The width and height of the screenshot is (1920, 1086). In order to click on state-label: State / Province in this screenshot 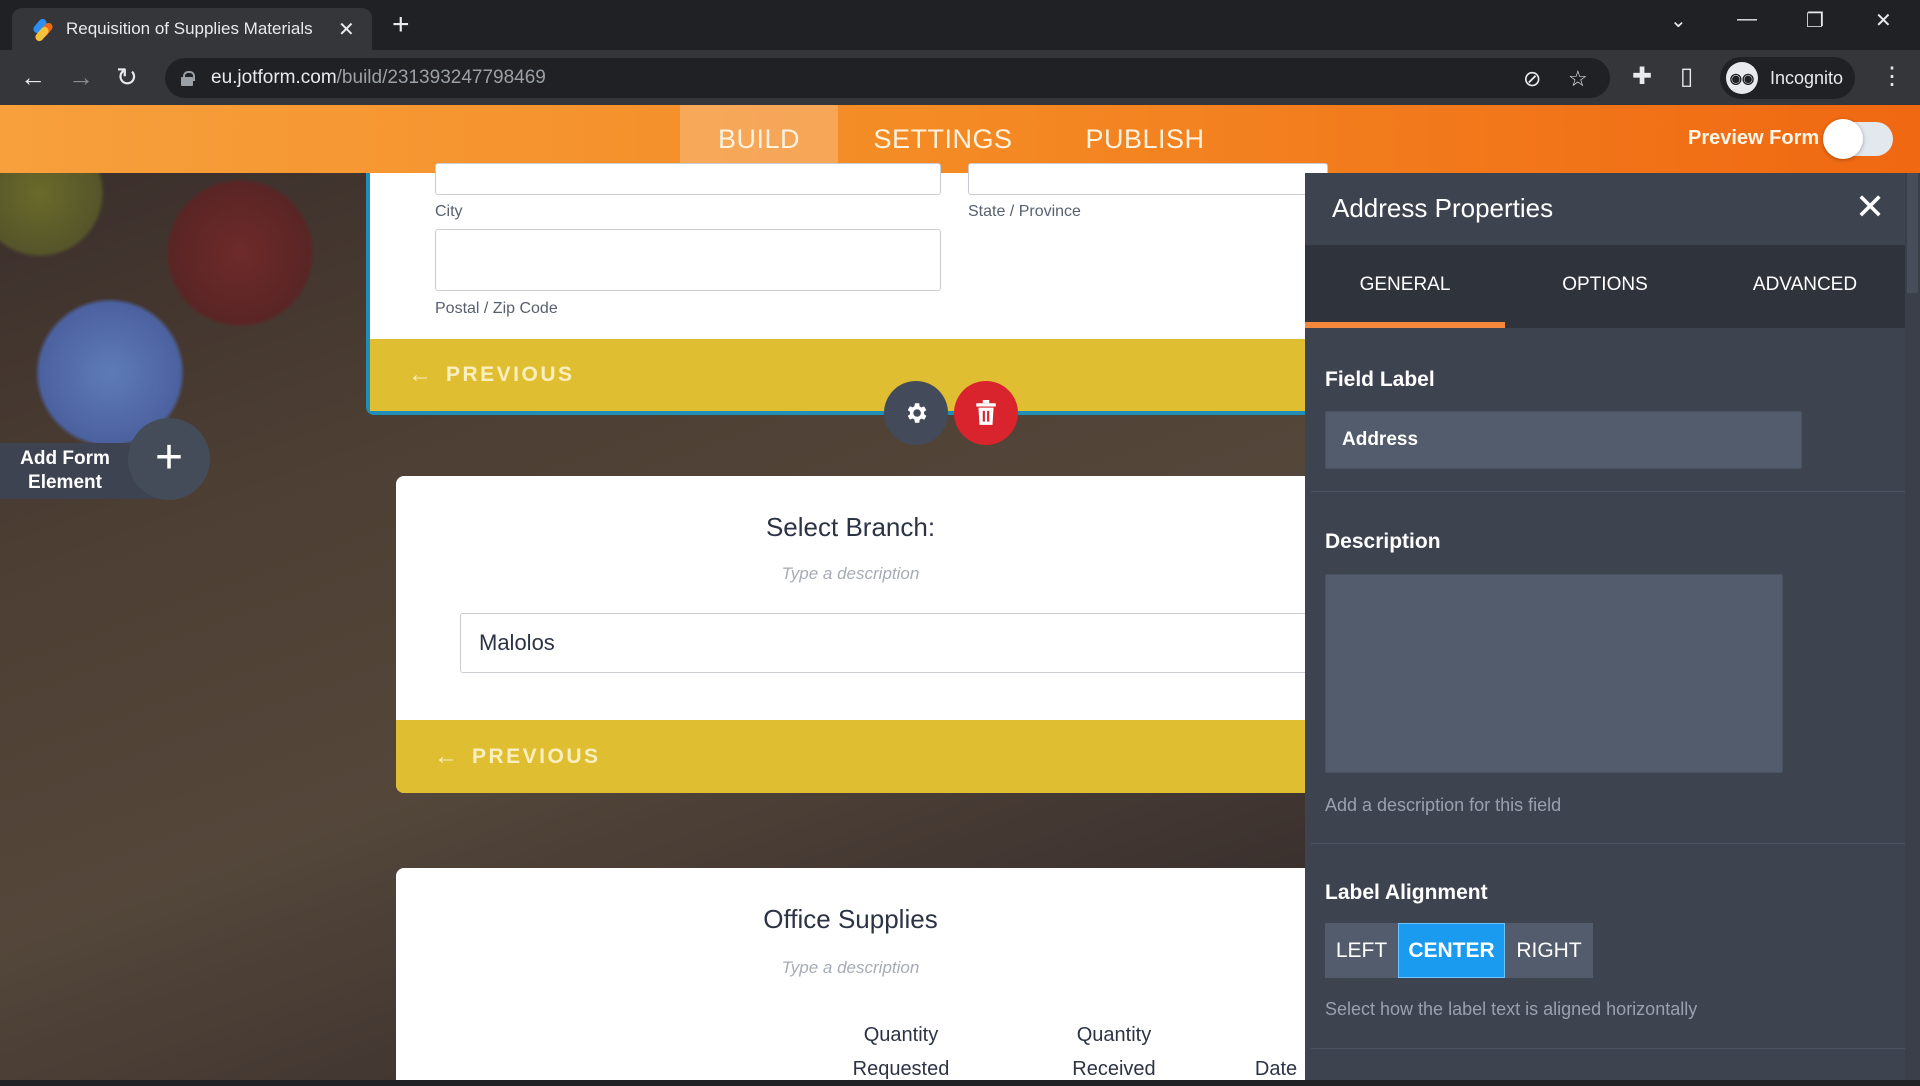, I will do `click(1024, 211)`.